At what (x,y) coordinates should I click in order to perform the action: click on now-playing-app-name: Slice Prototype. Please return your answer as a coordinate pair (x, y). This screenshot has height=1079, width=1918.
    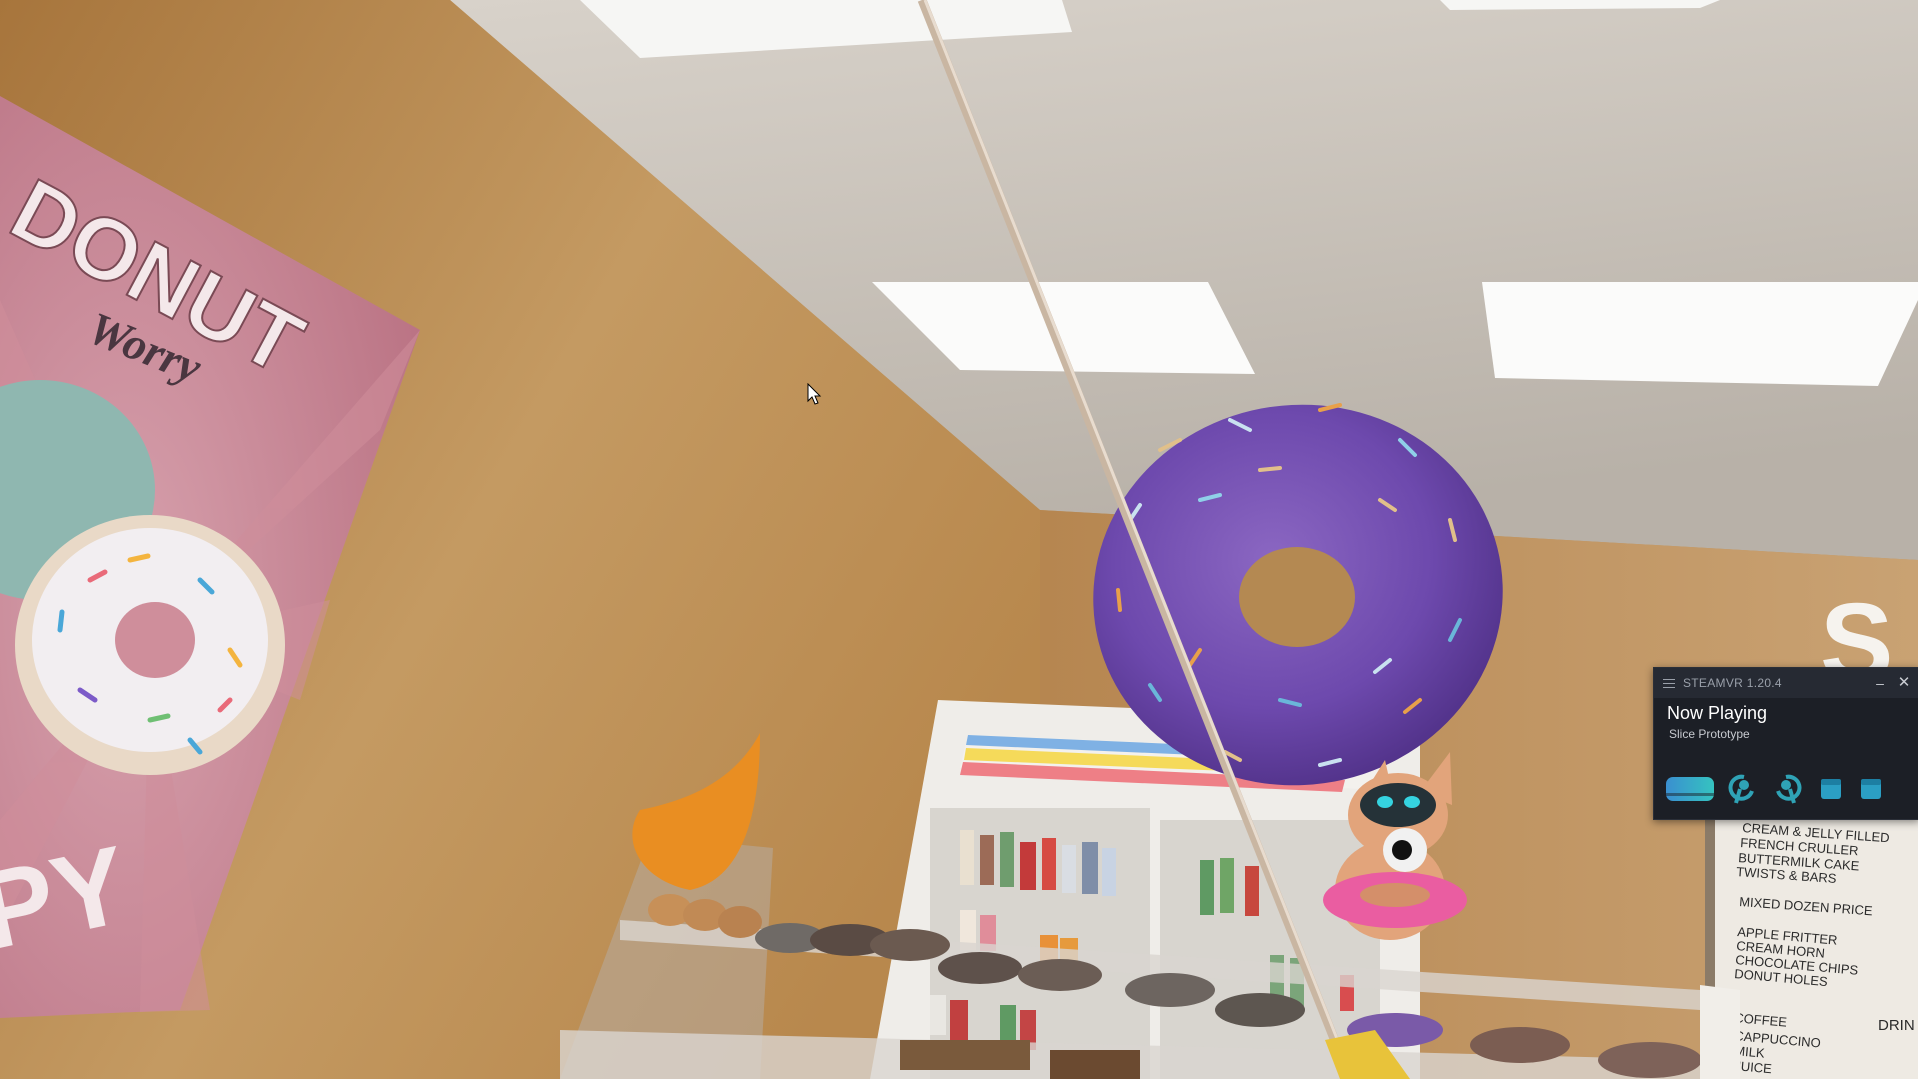
    Looking at the image, I should click on (1709, 734).